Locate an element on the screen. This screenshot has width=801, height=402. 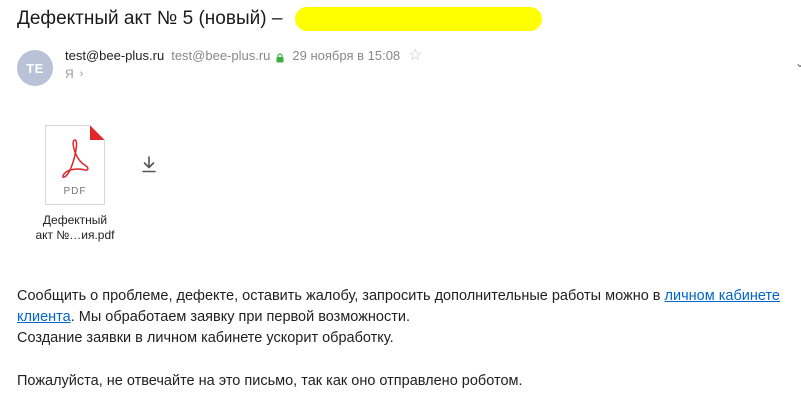
attachment-name-line1: Дефектный is located at coordinates (75, 220).